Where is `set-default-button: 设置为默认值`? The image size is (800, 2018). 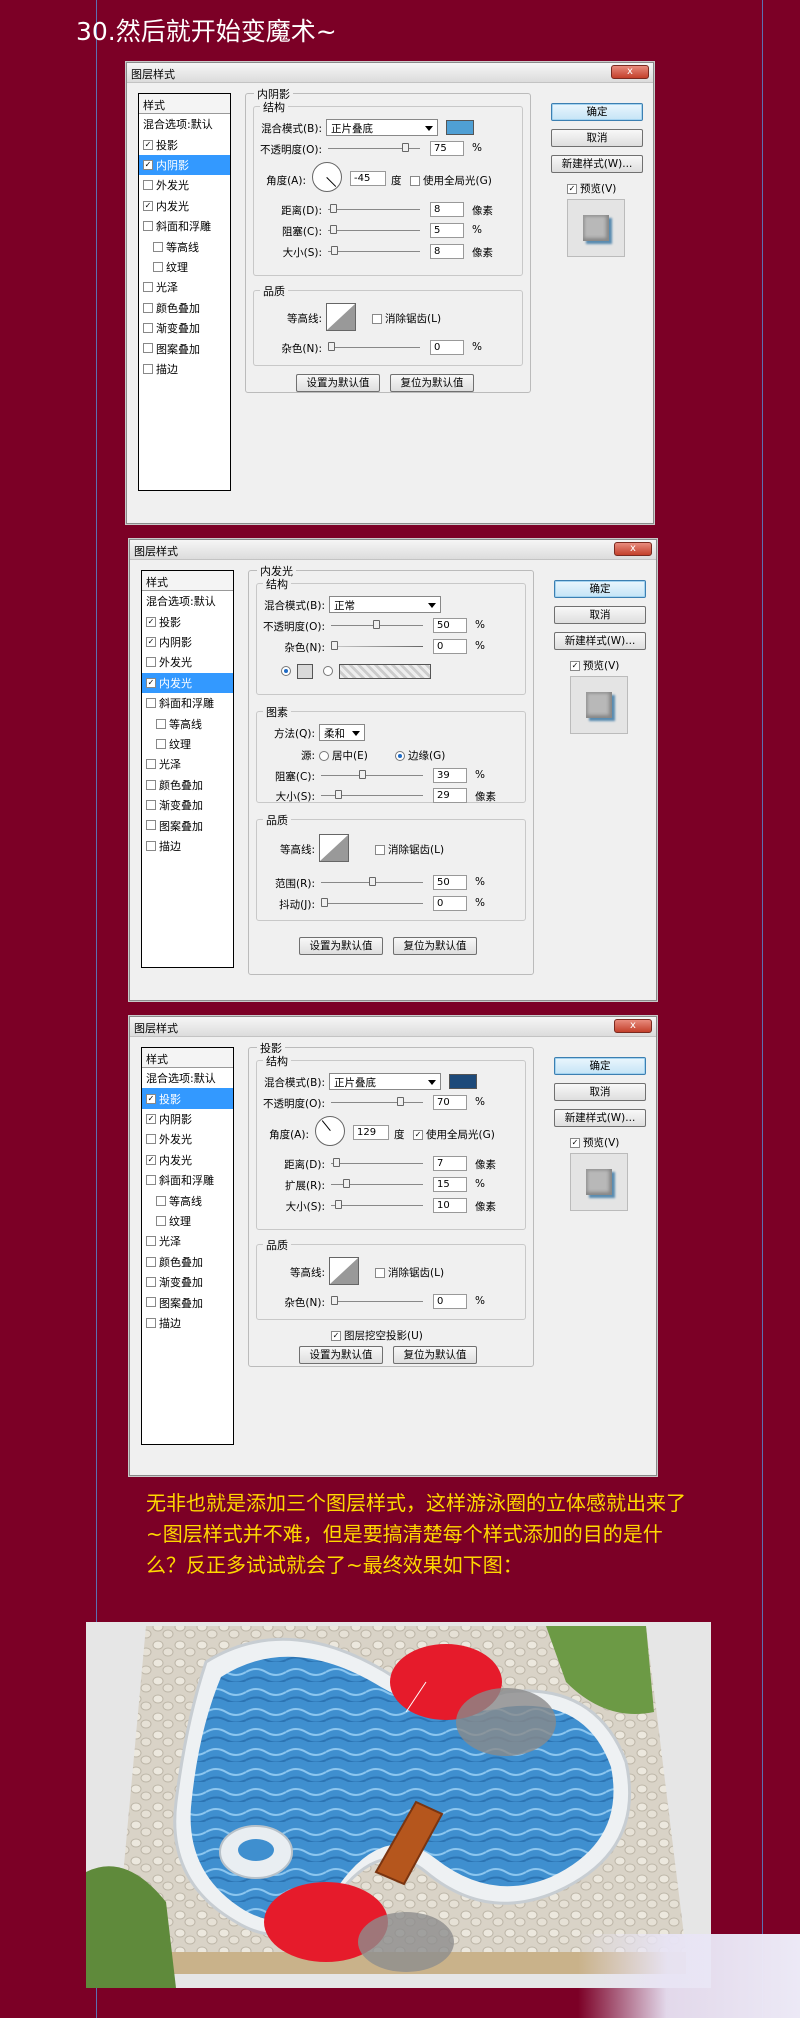 set-default-button: 设置为默认值 is located at coordinates (338, 383).